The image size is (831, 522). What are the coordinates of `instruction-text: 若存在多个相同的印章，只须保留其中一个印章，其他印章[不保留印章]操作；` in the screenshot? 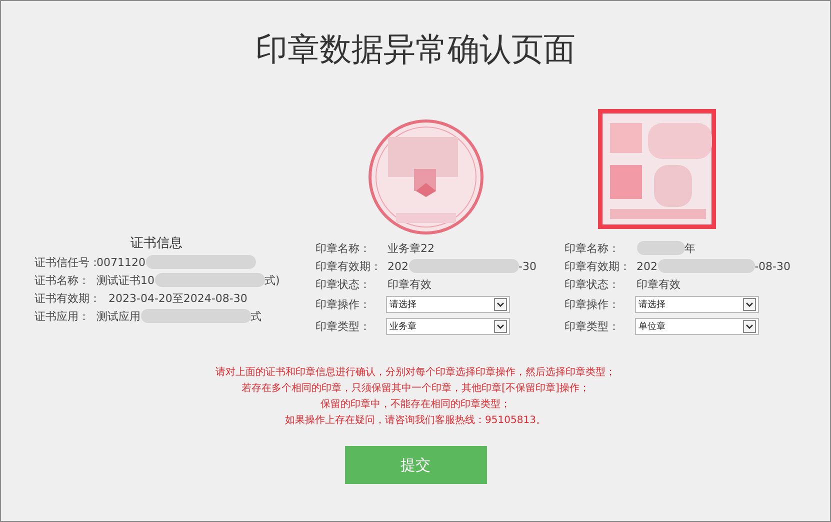 It's located at (416, 389).